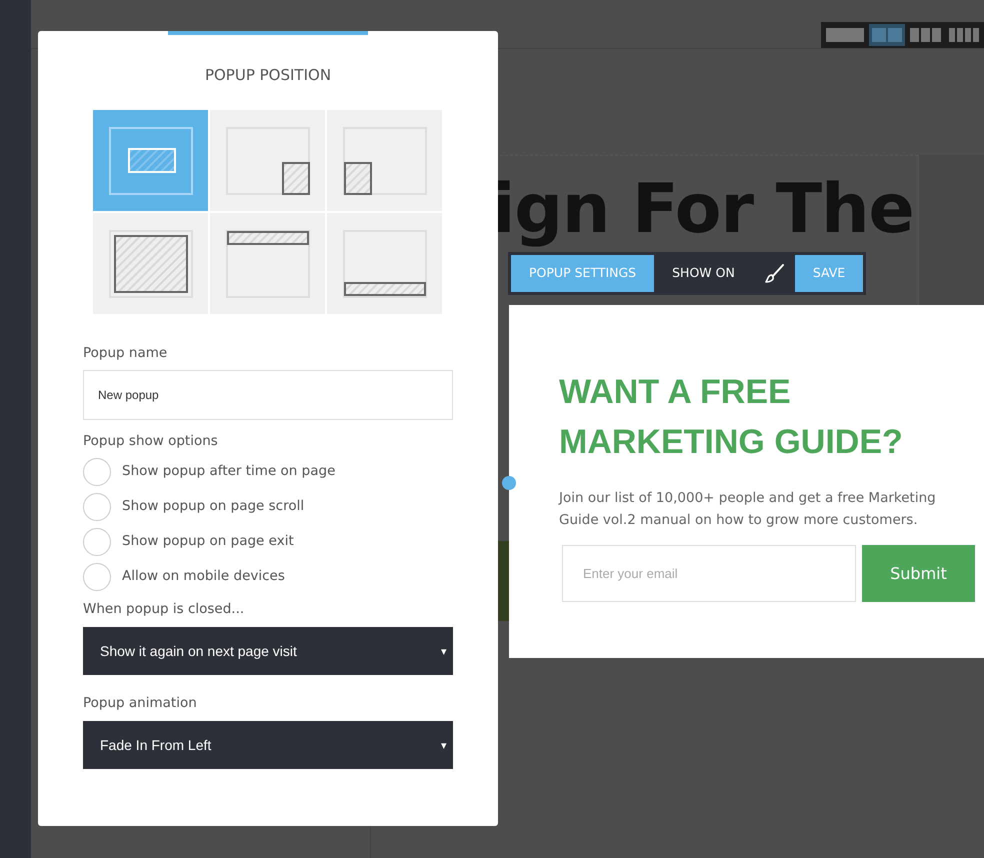 Image resolution: width=984 pixels, height=858 pixels. What do you see at coordinates (268, 395) in the screenshot?
I see `popup-name-field: New popup` at bounding box center [268, 395].